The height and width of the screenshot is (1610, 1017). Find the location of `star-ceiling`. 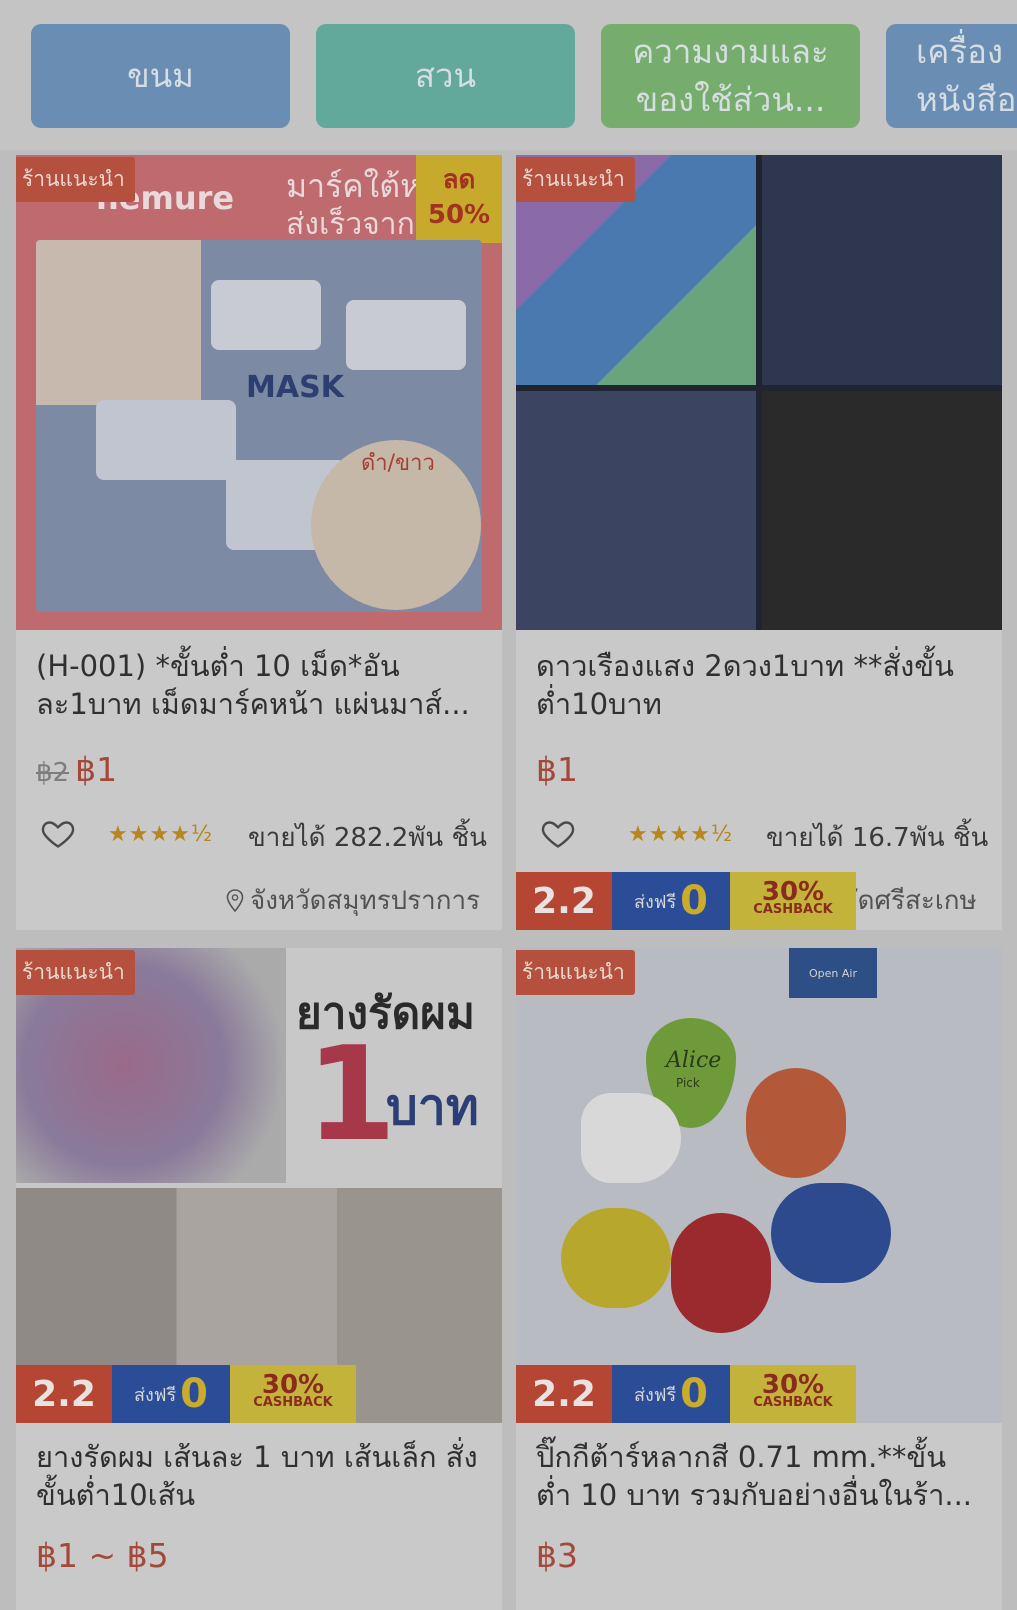

star-ceiling is located at coordinates (636, 510).